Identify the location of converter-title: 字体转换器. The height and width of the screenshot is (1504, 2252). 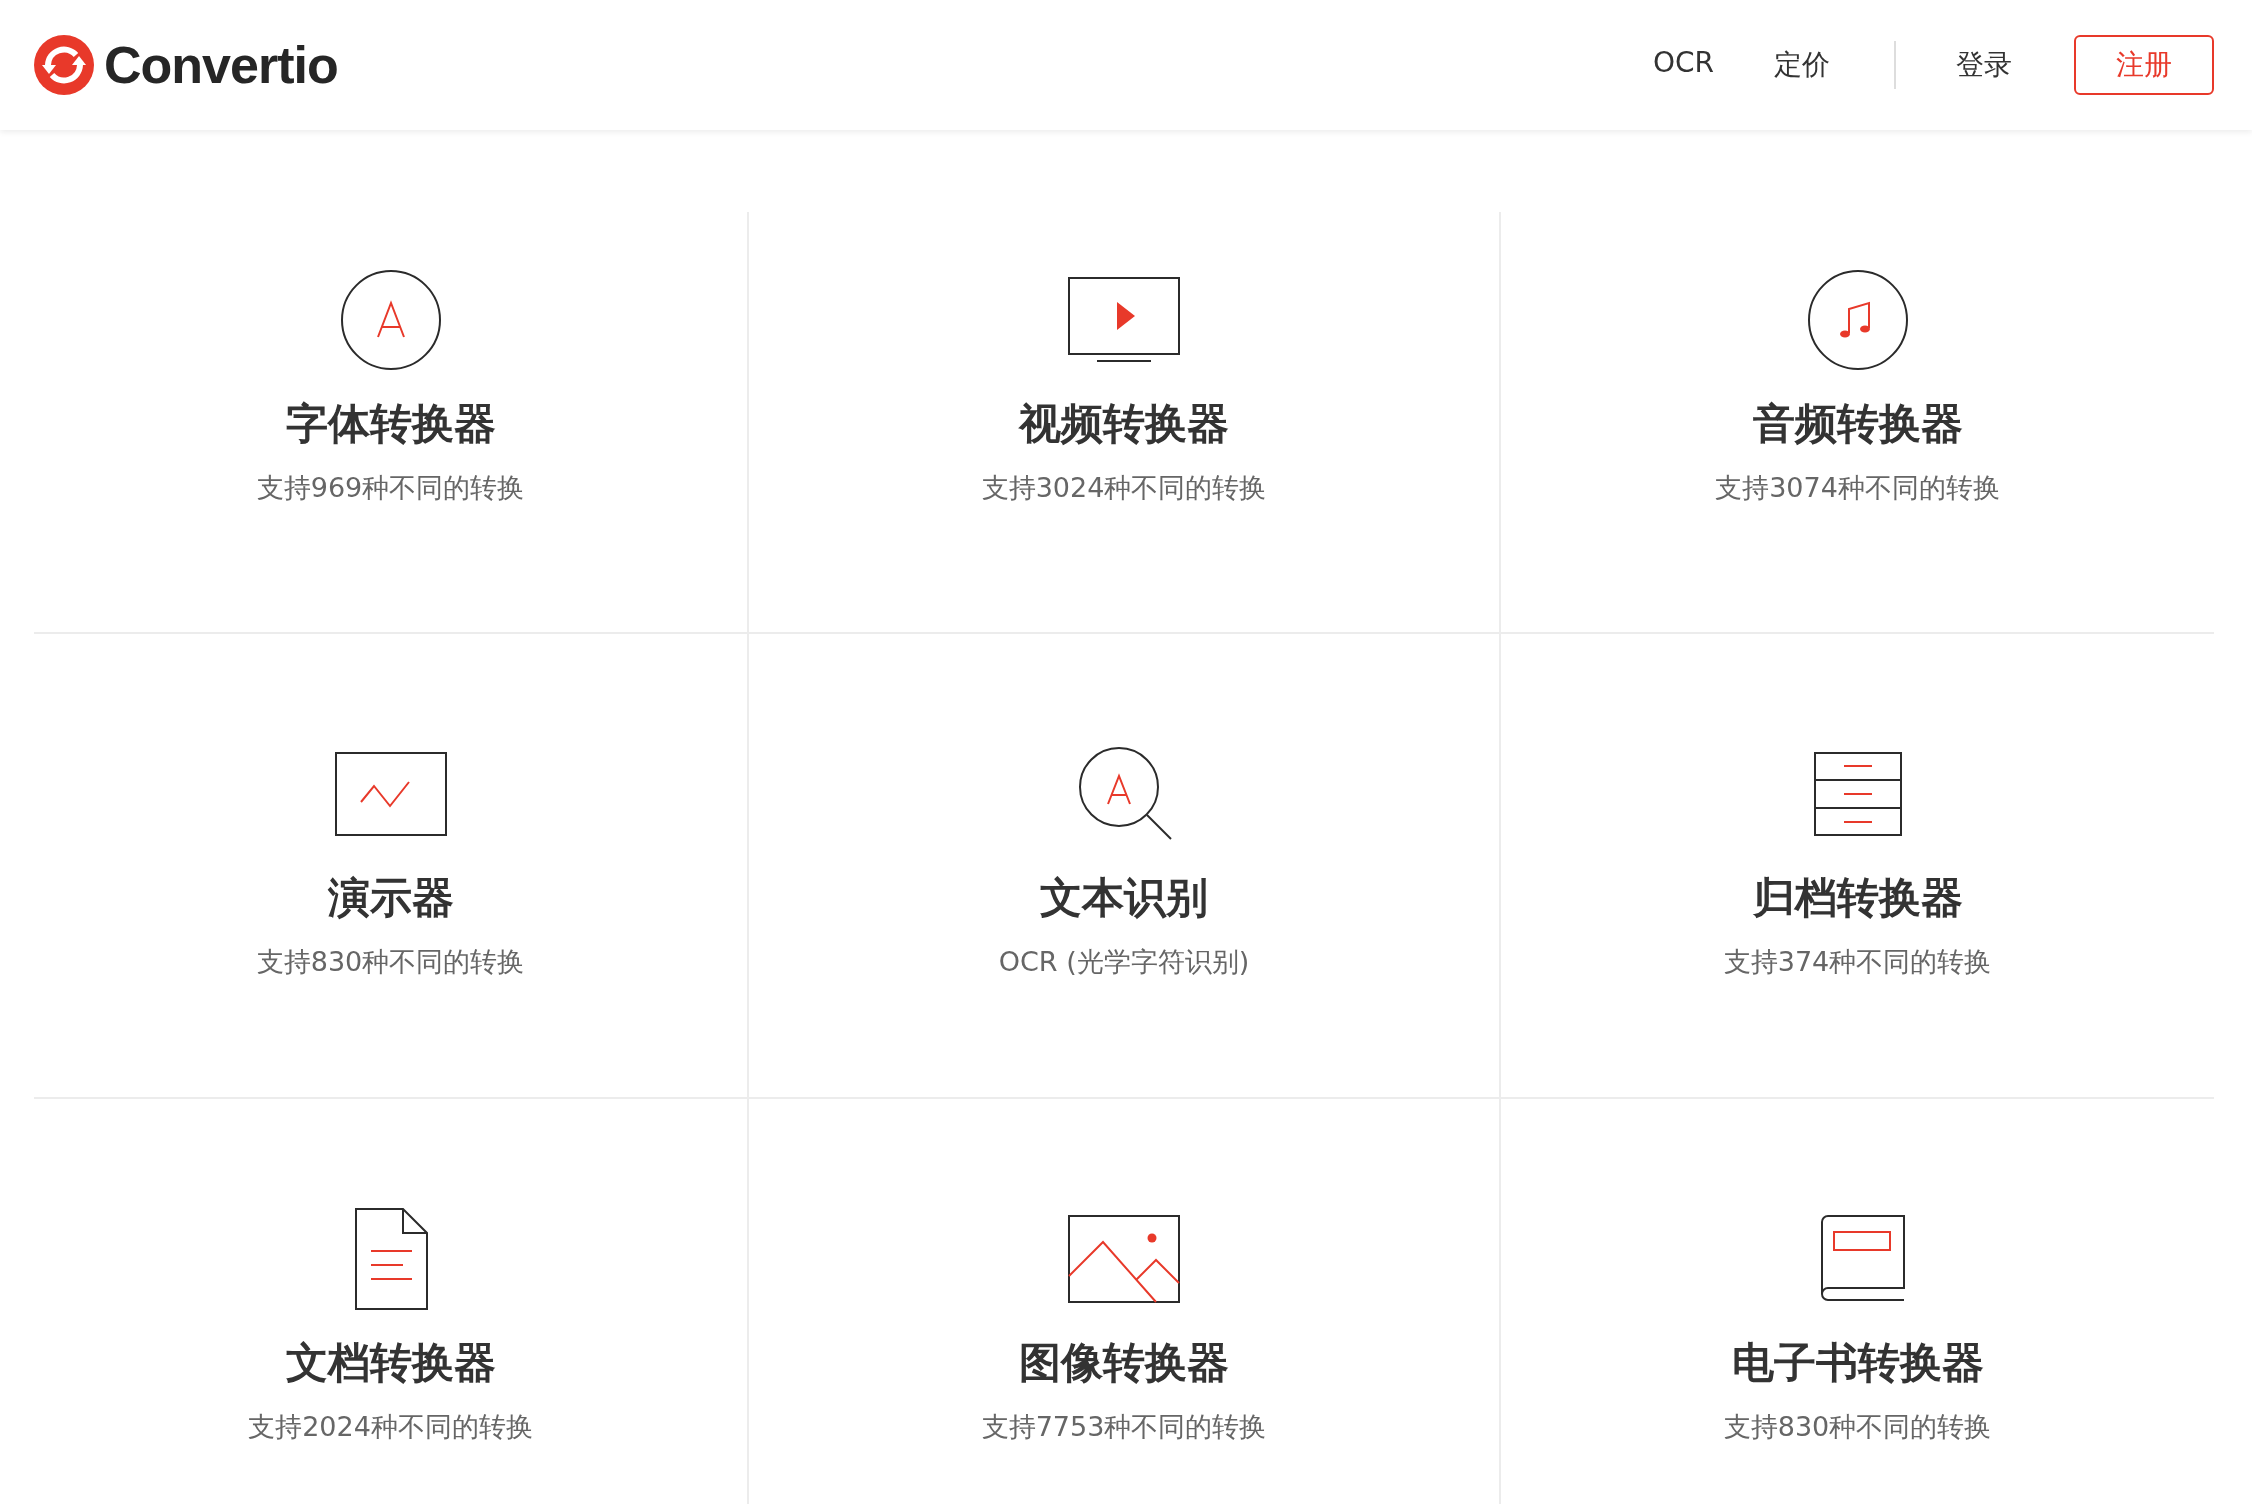
(390, 424).